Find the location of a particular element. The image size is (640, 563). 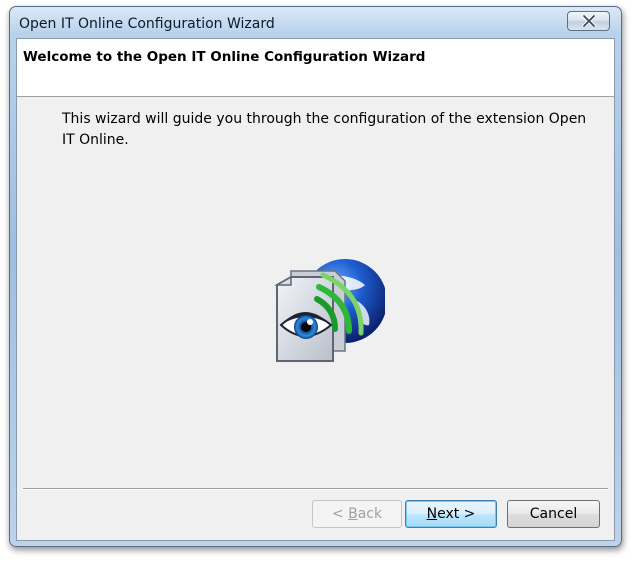

eye-globe-logo-icon is located at coordinates (324, 310).